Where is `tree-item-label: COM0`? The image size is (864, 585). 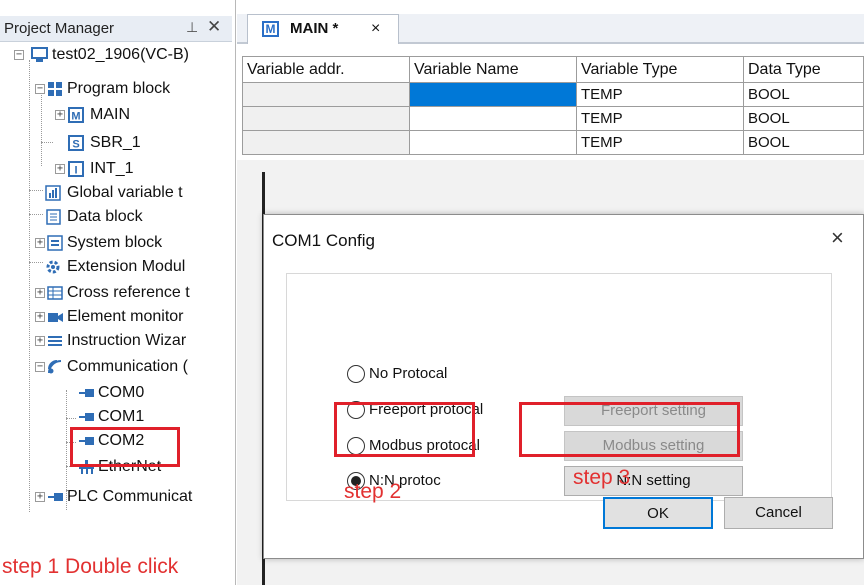 tree-item-label: COM0 is located at coordinates (121, 392).